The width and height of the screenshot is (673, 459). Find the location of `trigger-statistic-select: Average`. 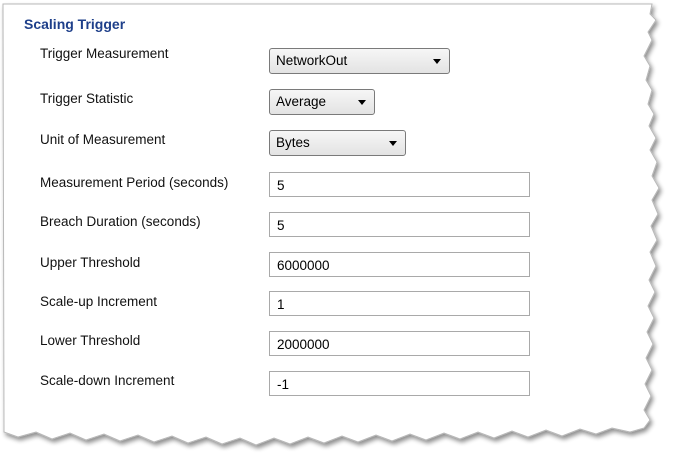

trigger-statistic-select: Average is located at coordinates (322, 102).